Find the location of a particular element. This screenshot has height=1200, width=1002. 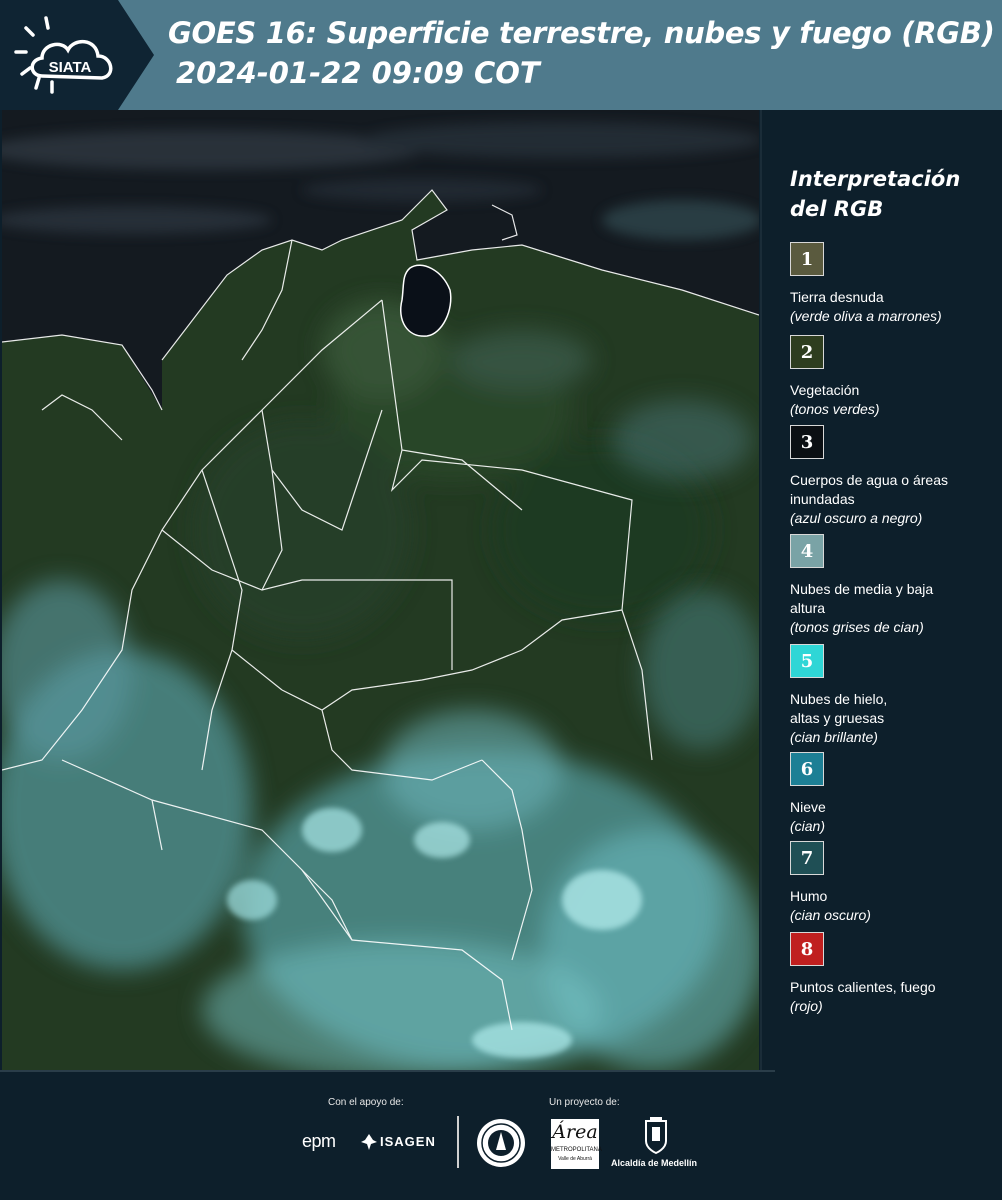

isagen-logo: ISAGEN is located at coordinates (408, 1141).